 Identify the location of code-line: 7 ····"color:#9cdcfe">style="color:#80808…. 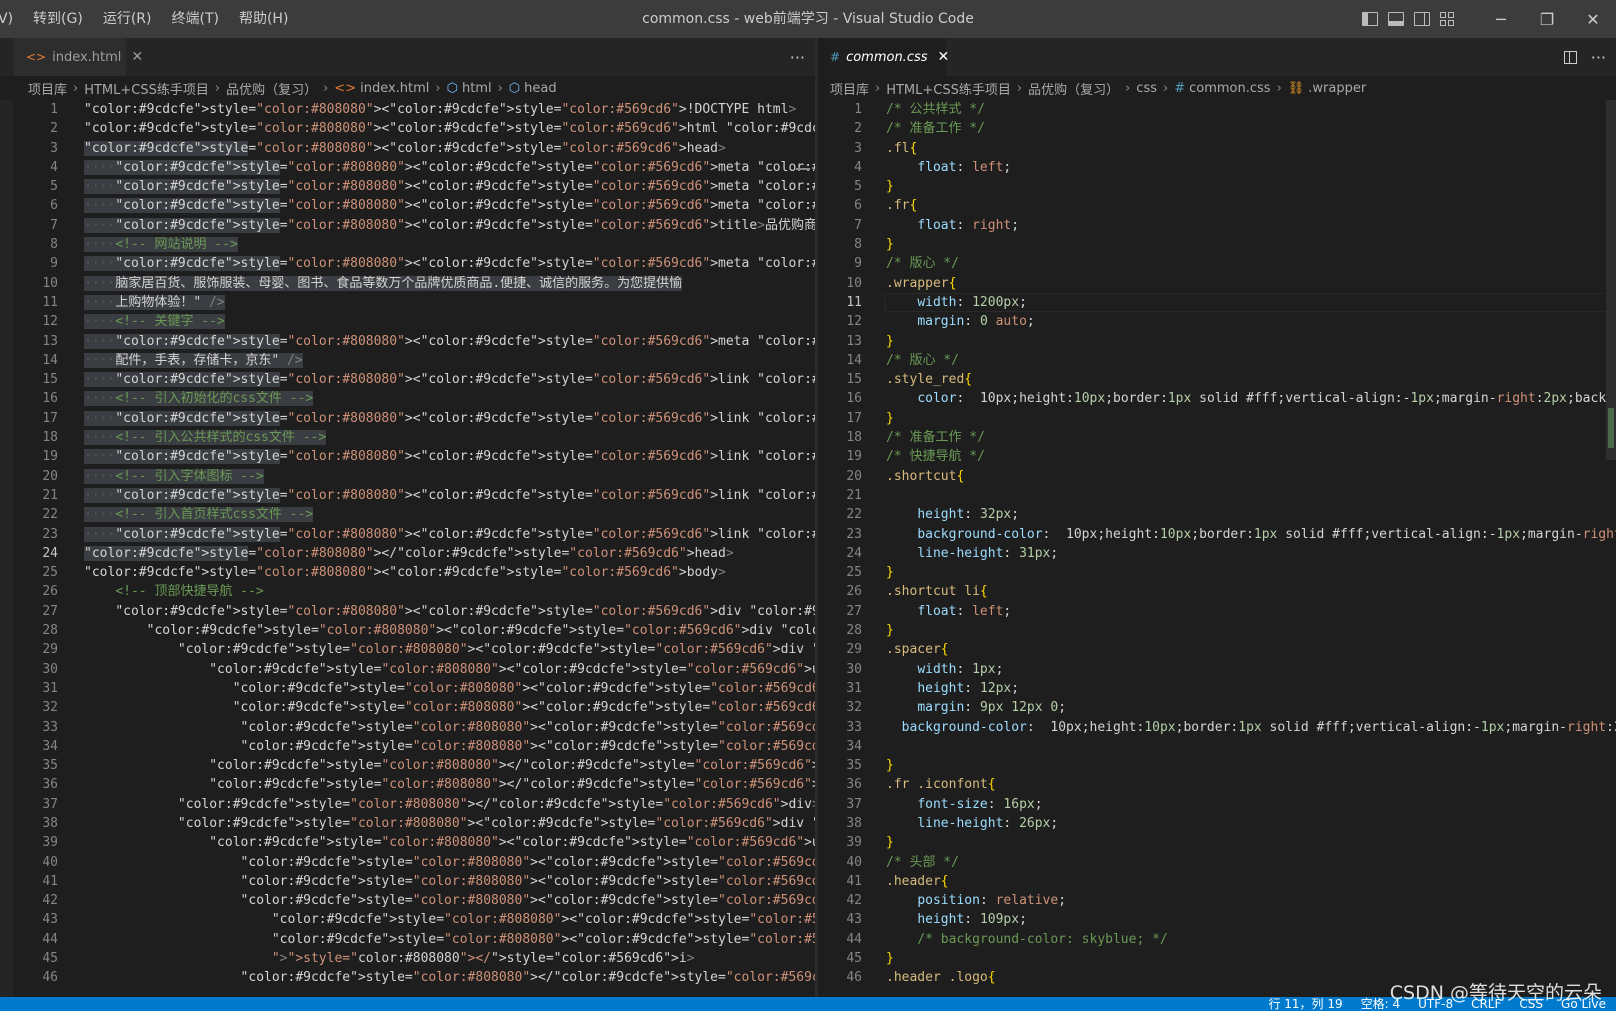
(407, 225).